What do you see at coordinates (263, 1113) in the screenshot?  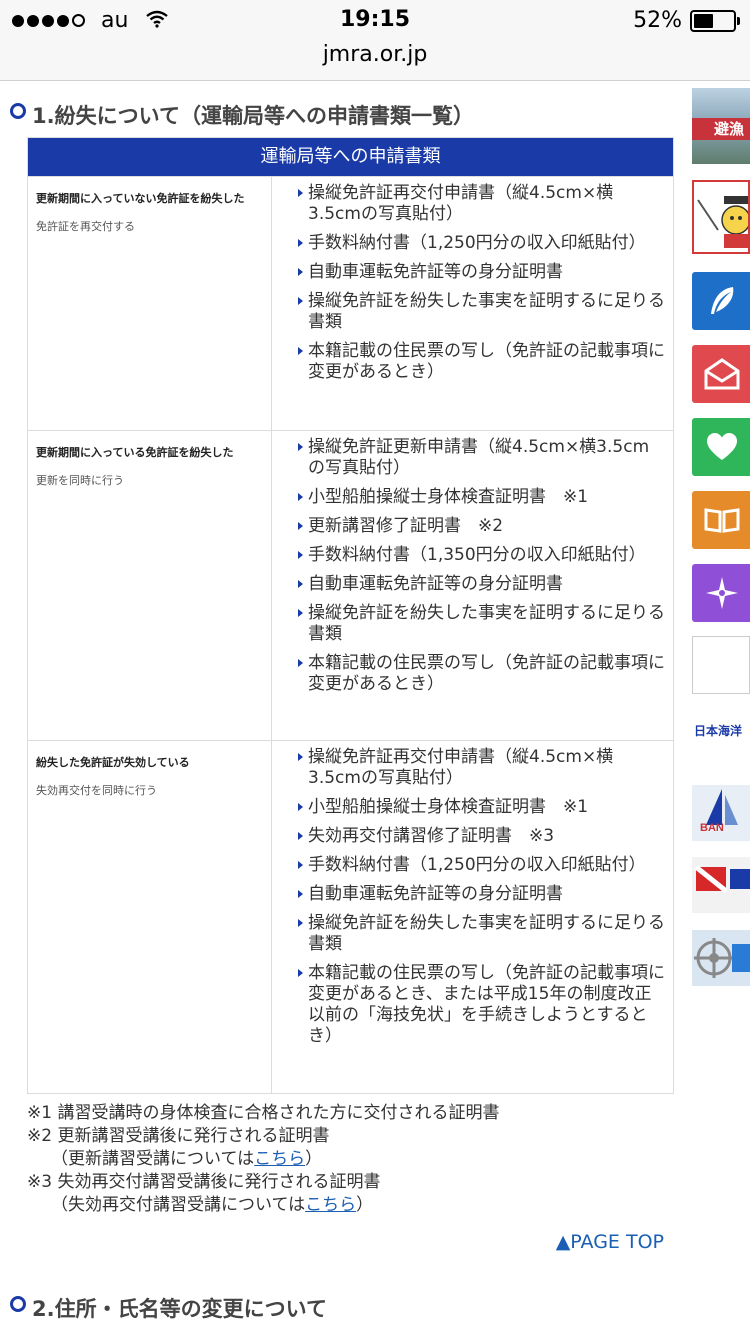 I see `footnote-1: ※1 講習受講時の身体検査に合格された方に交付される証明書` at bounding box center [263, 1113].